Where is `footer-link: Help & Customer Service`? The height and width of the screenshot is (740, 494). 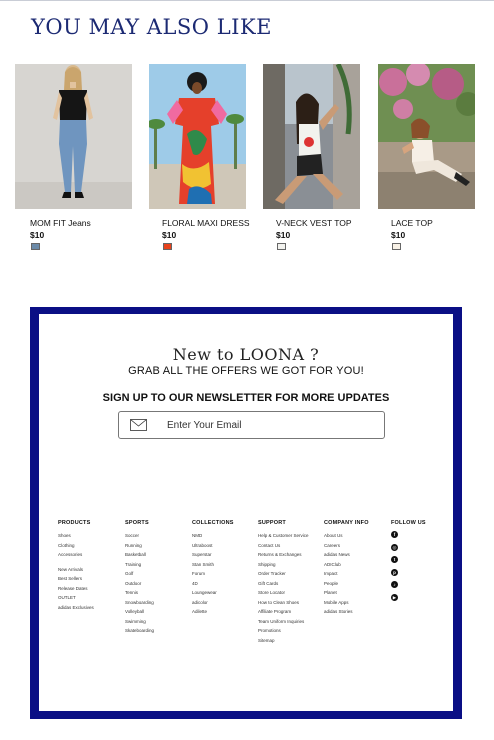
footer-link: Help & Customer Service is located at coordinates (283, 536).